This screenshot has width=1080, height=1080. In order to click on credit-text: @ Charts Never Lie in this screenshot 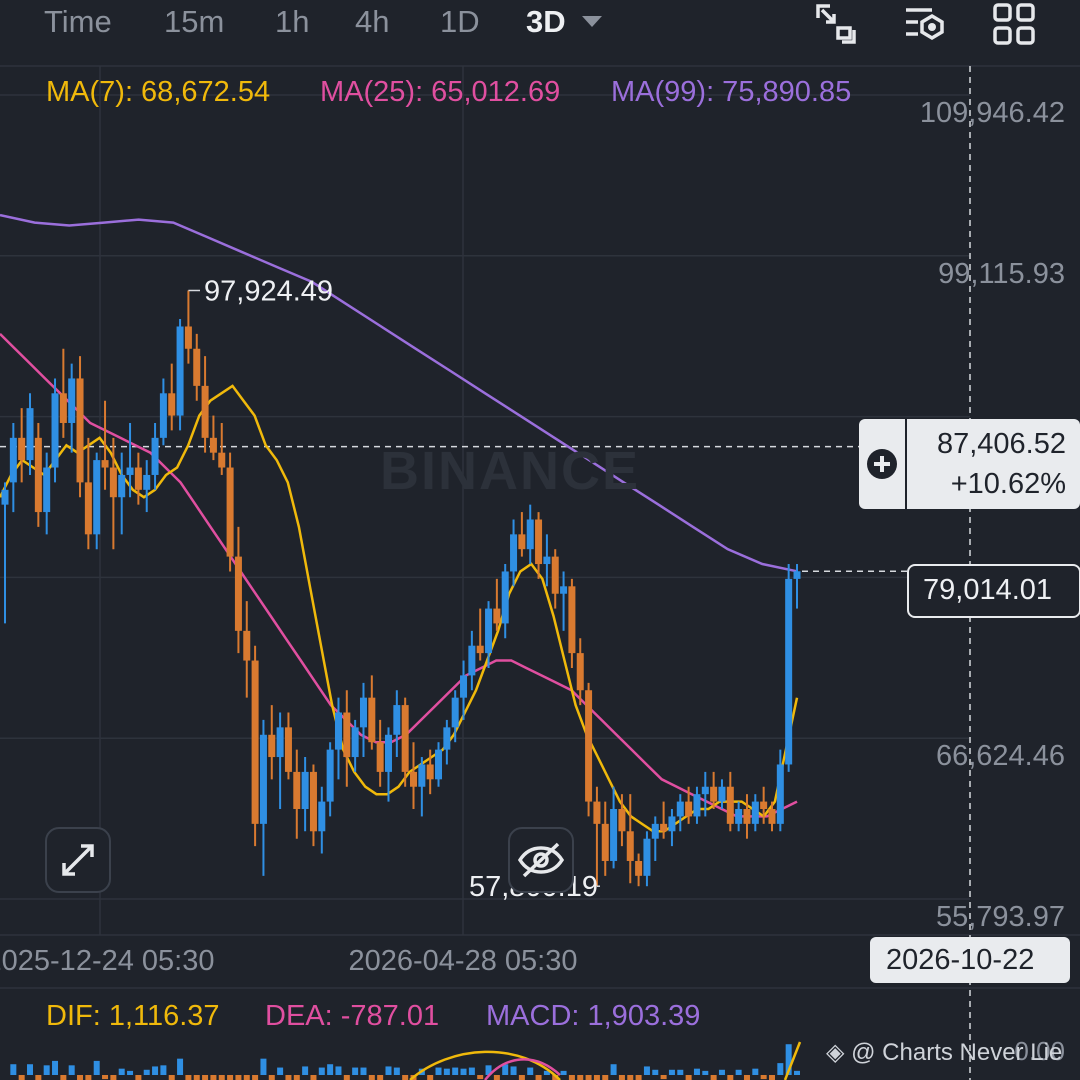, I will do `click(957, 1052)`.